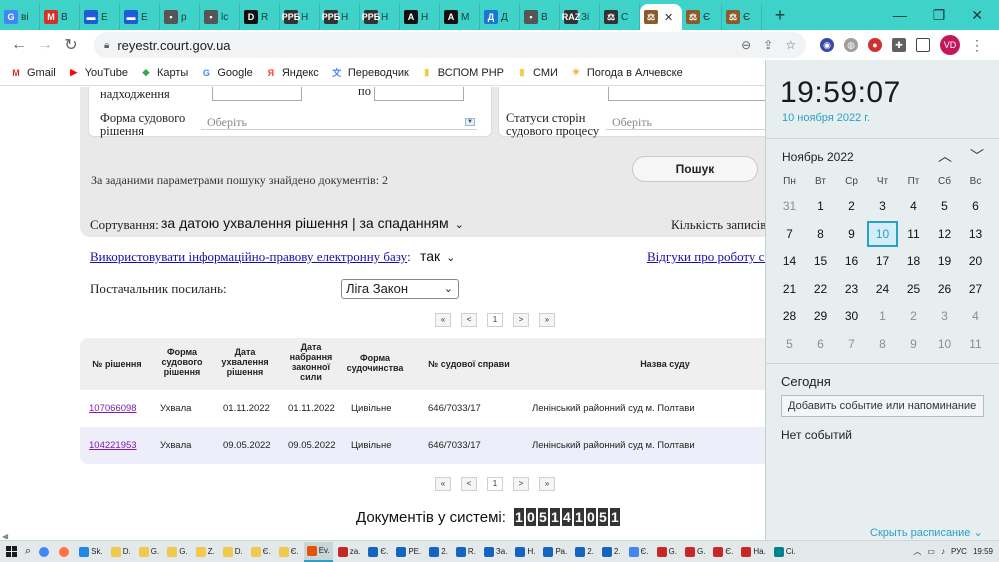  What do you see at coordinates (944, 289) in the screenshot?
I see `calendar-day: 26` at bounding box center [944, 289].